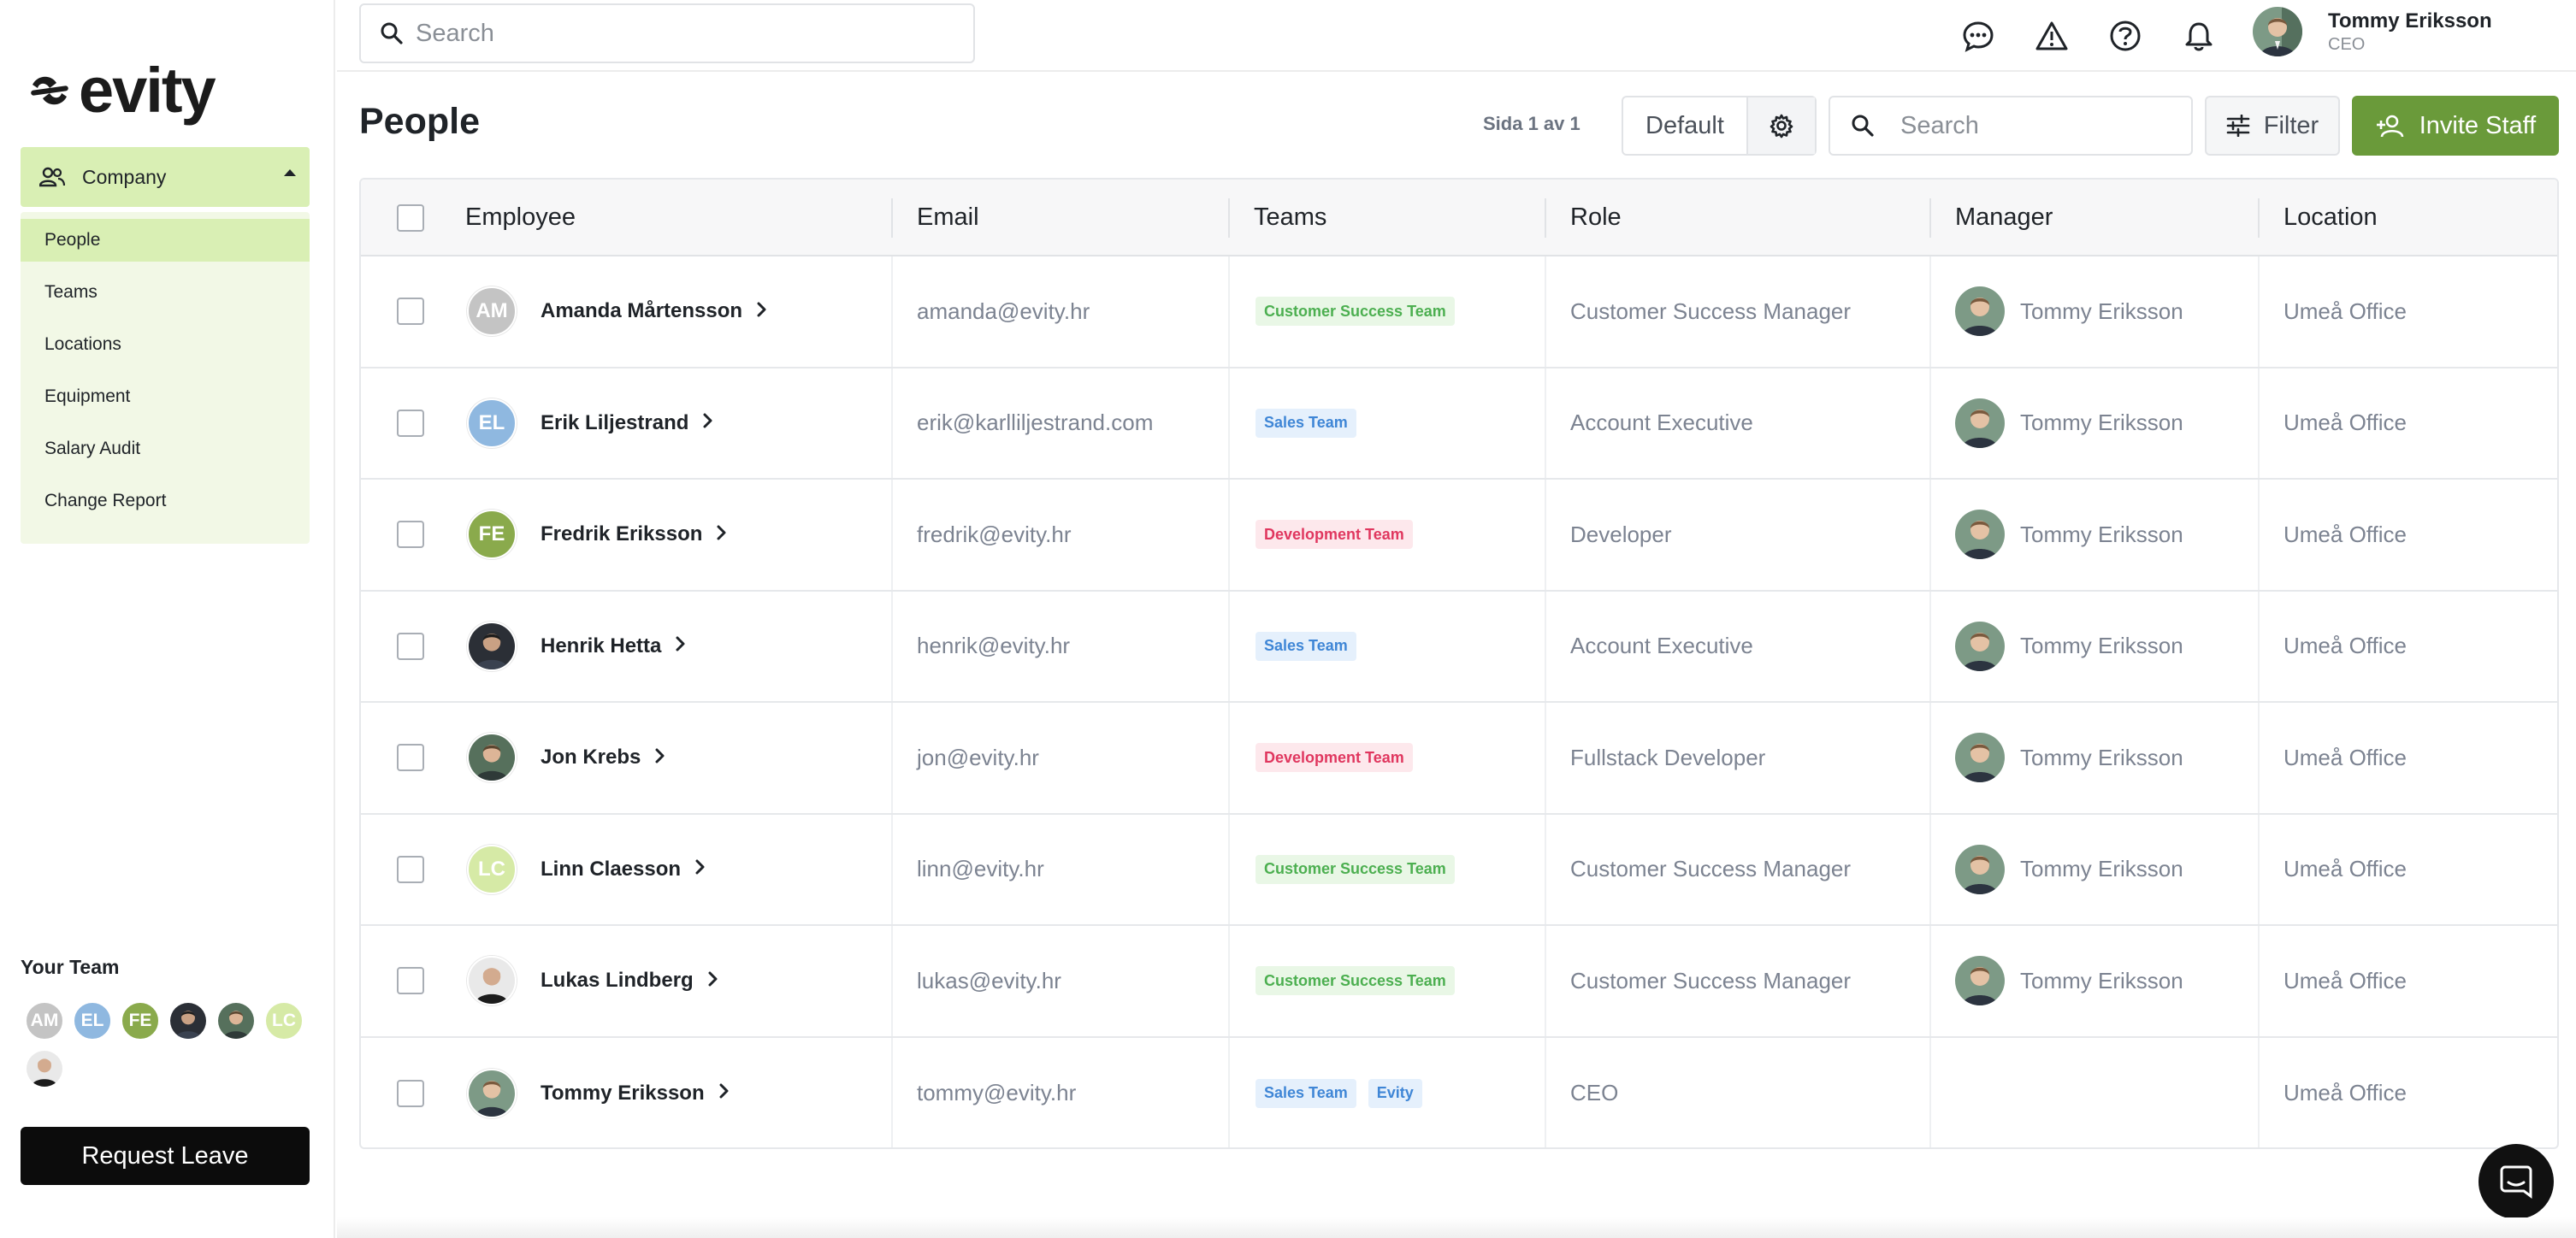 This screenshot has height=1238, width=2576. Describe the element at coordinates (508, 217) in the screenshot. I see `column-header-employee: Employee` at that location.